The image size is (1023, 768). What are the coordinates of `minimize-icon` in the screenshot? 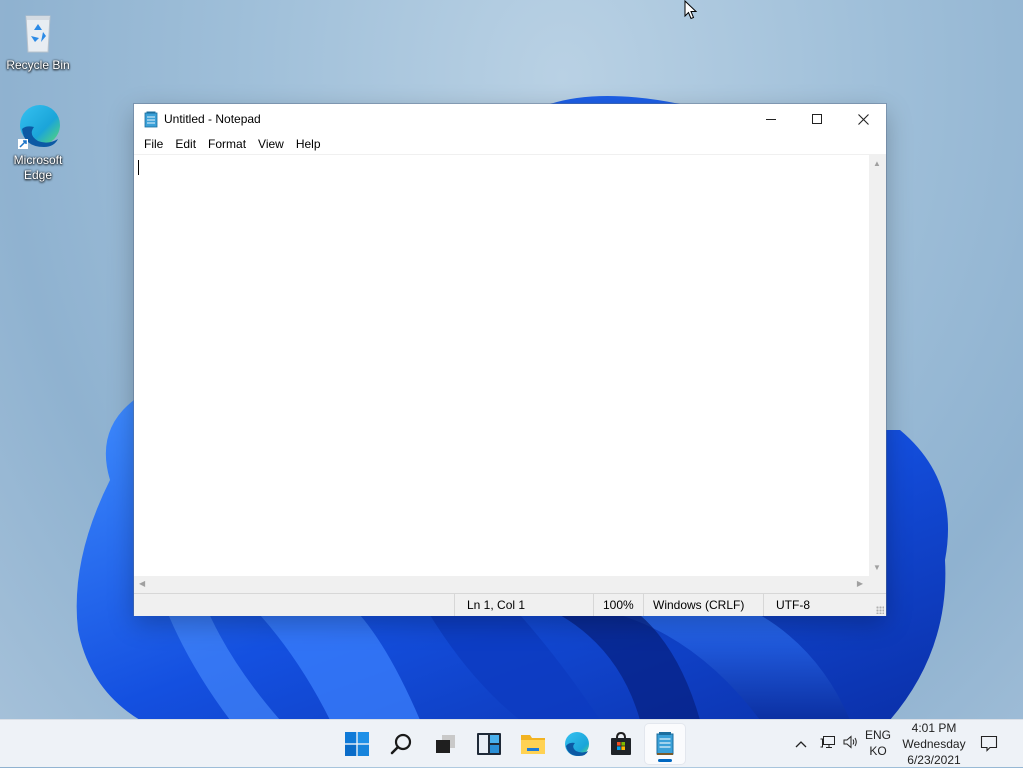 It's located at (771, 119).